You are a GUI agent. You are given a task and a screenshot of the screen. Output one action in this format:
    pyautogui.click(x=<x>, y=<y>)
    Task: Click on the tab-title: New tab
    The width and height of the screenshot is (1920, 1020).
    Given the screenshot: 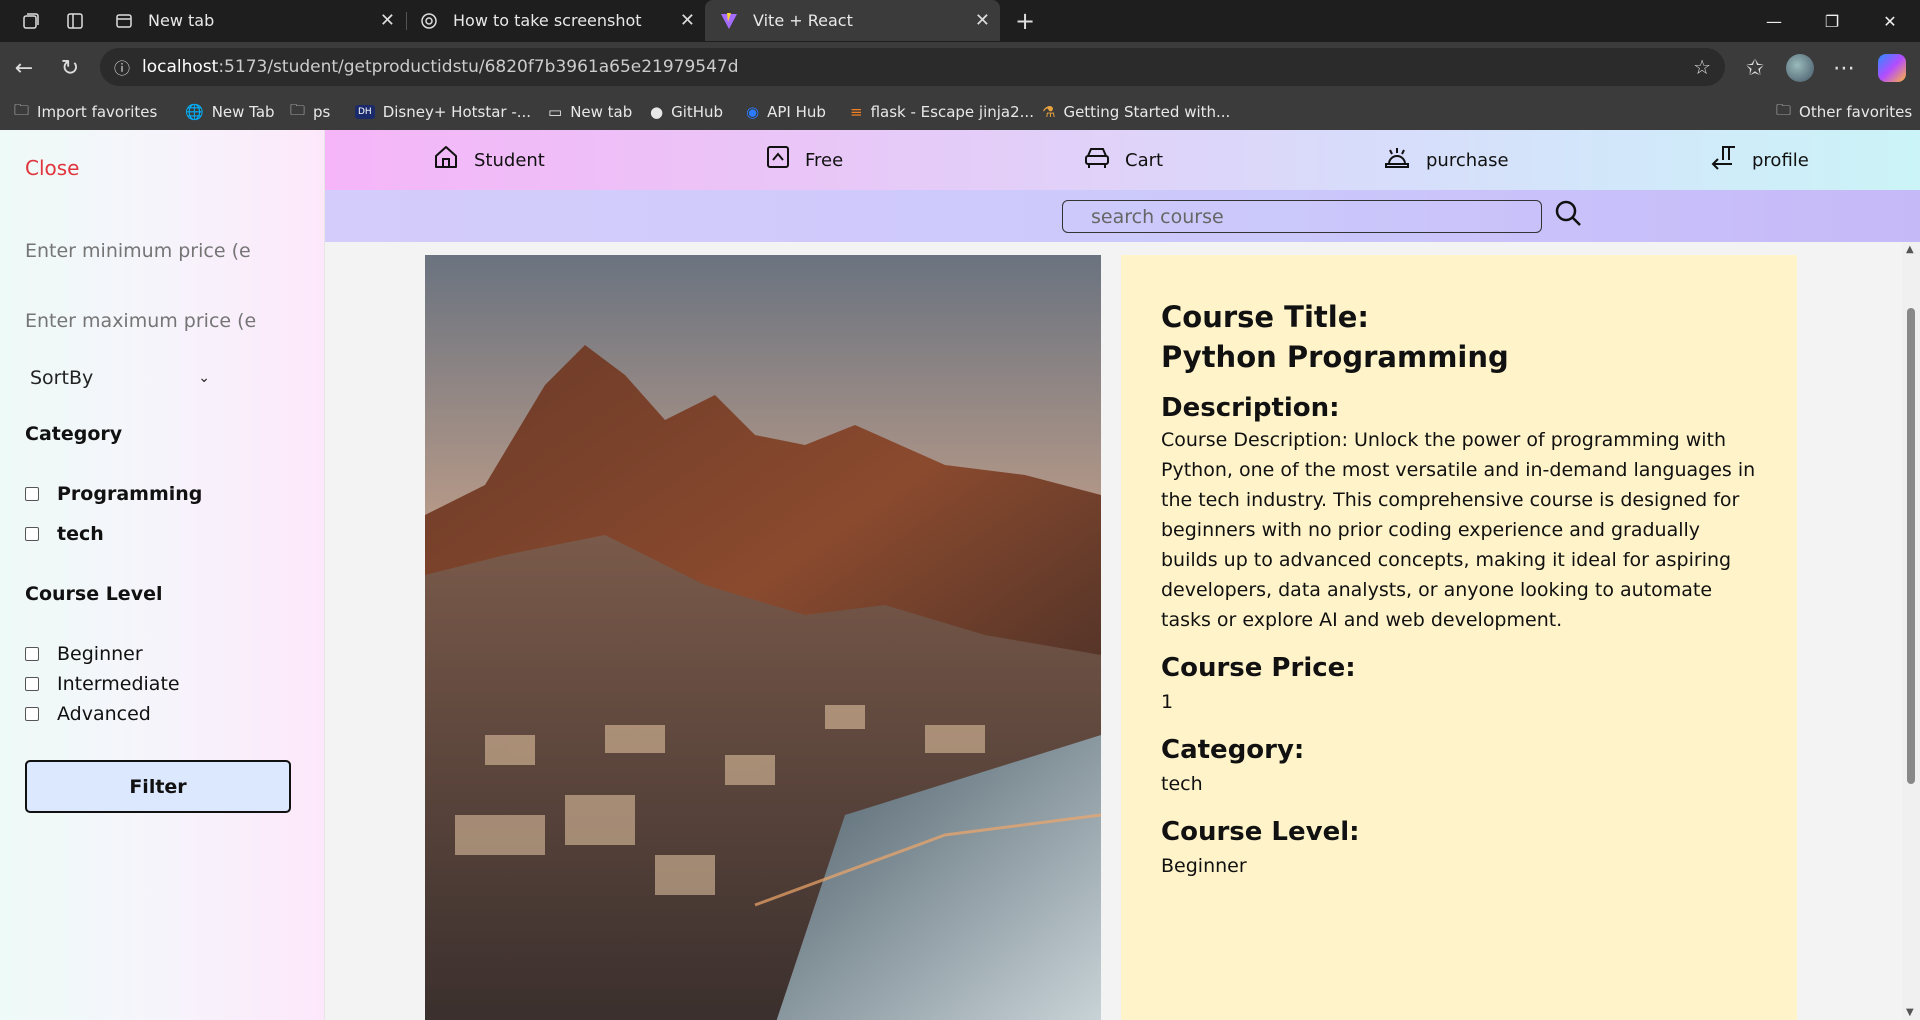 What is the action you would take?
    pyautogui.click(x=181, y=20)
    